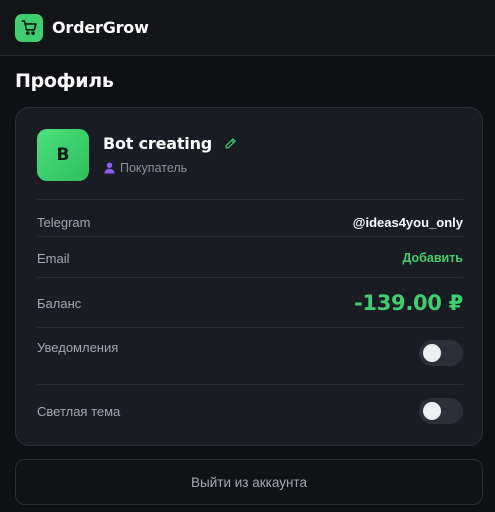 The height and width of the screenshot is (512, 495). Describe the element at coordinates (63, 155) in the screenshot. I see `avatar: B` at that location.